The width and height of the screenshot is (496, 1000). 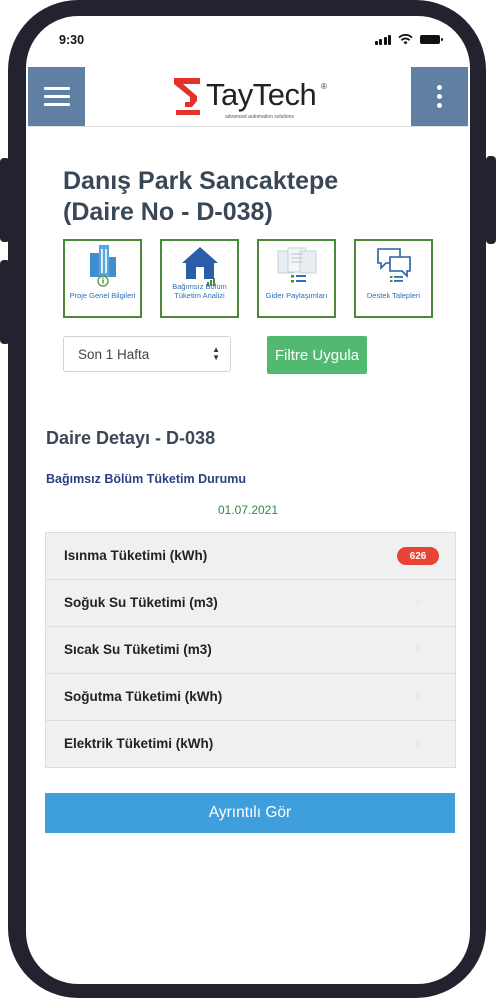 What do you see at coordinates (253, 197) in the screenshot?
I see `page-title: Danış Park Sancaktepe (Daire No - D-038)` at bounding box center [253, 197].